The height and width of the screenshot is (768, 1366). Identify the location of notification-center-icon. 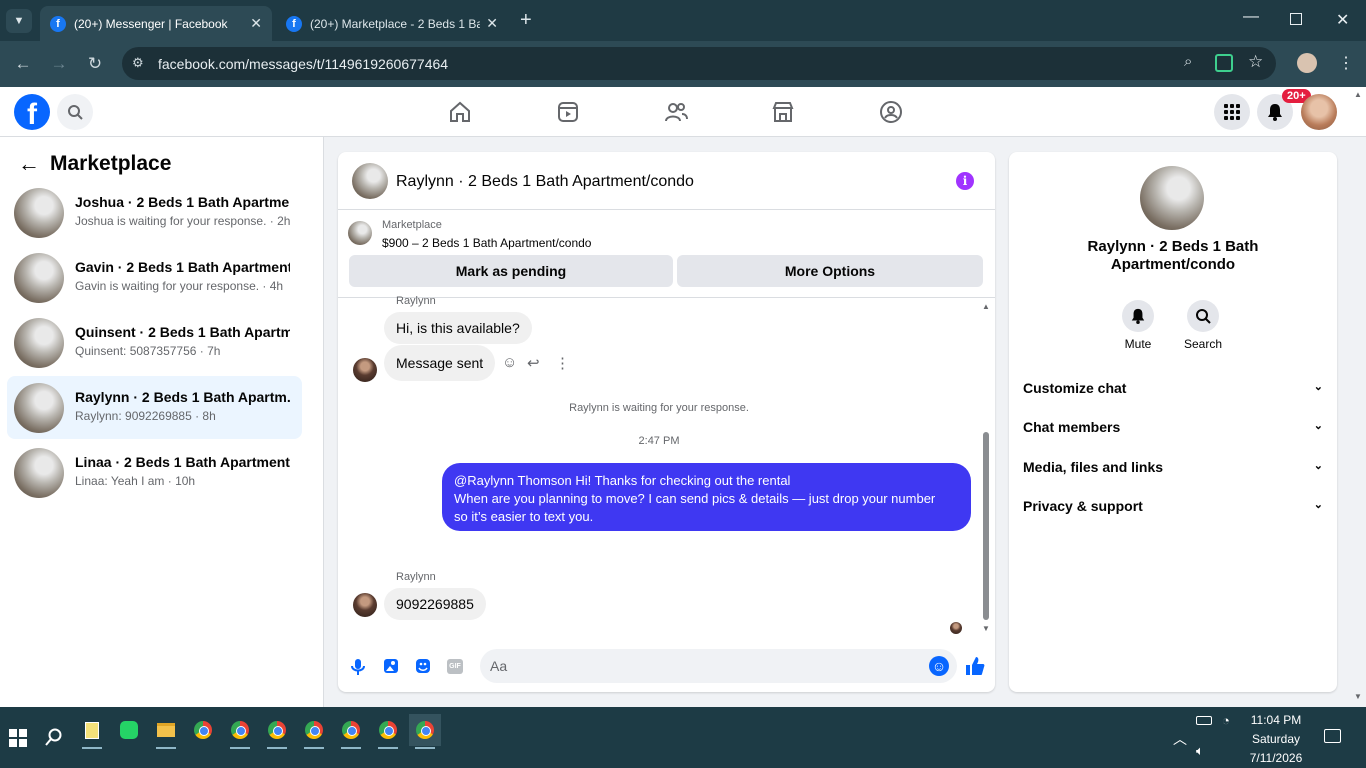
(1332, 736).